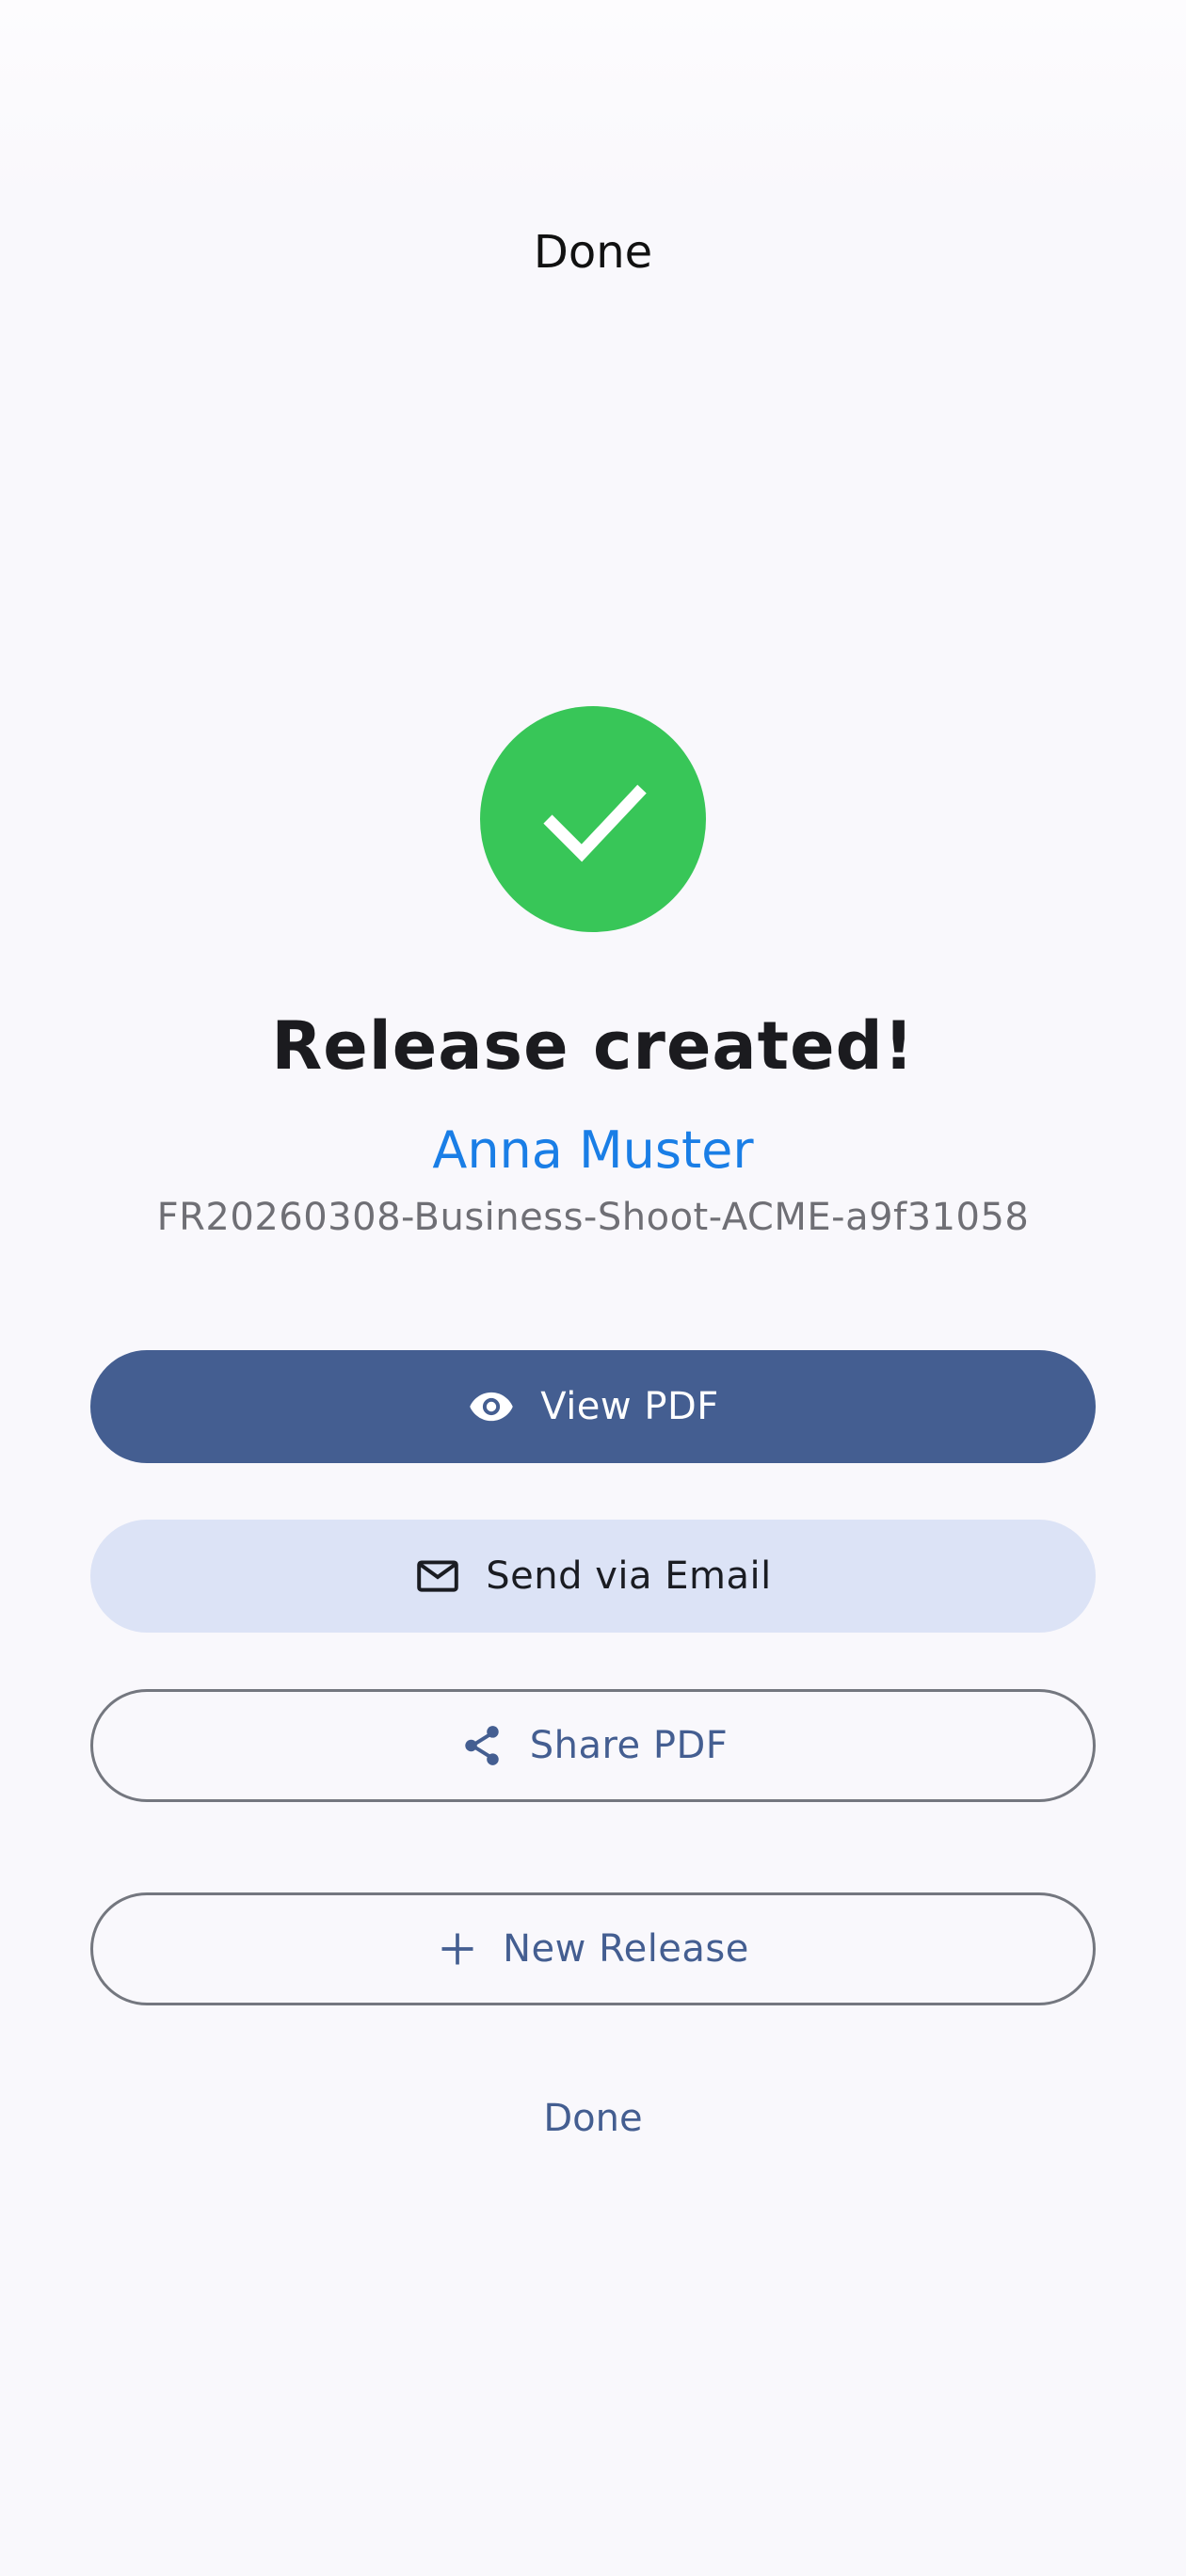 The image size is (1186, 2576). I want to click on top-app-bar: Done, so click(593, 254).